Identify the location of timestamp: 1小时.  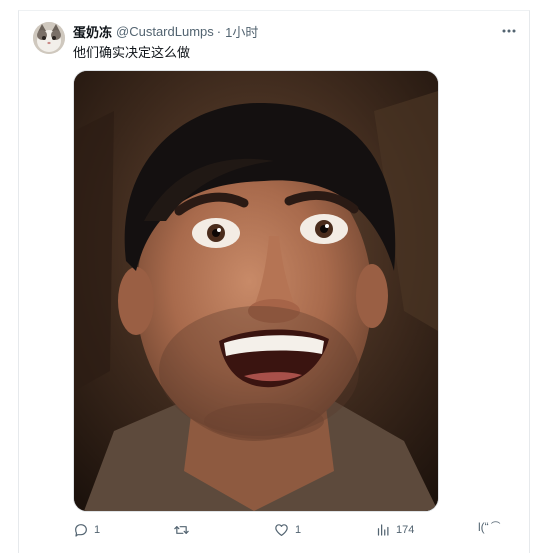
(241, 31).